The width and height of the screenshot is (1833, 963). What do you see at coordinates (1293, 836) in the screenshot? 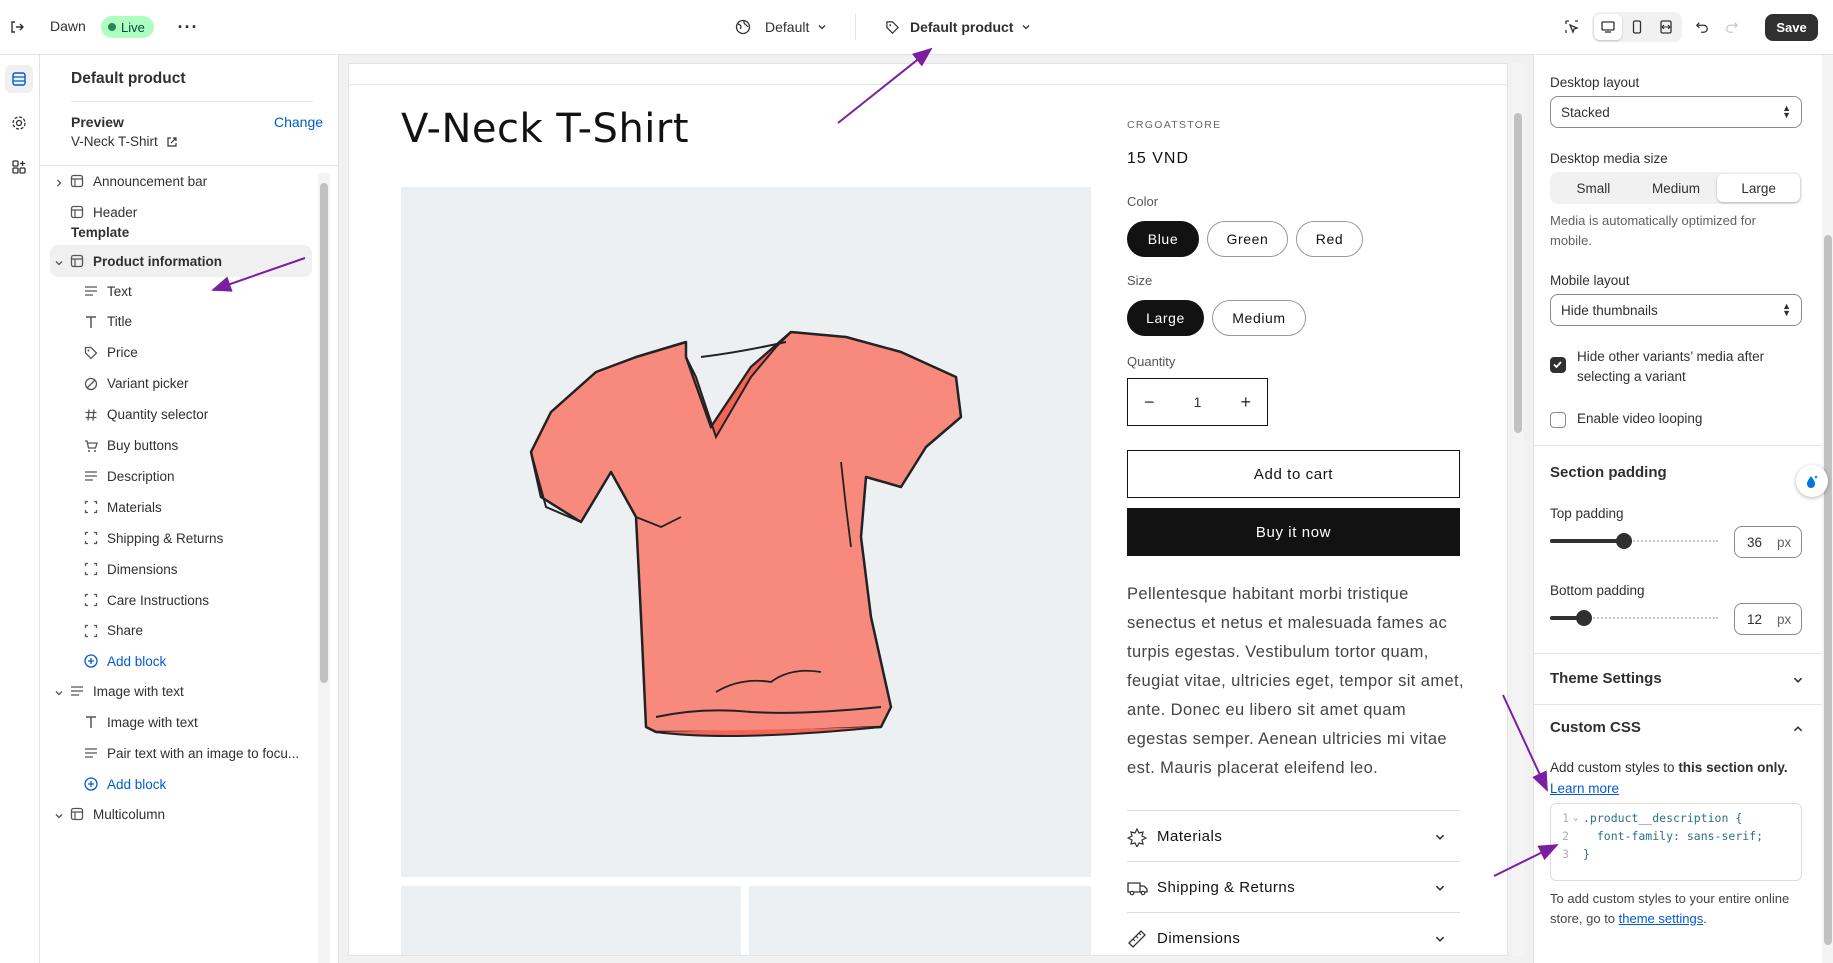
I see `accordion-materials: Materials` at bounding box center [1293, 836].